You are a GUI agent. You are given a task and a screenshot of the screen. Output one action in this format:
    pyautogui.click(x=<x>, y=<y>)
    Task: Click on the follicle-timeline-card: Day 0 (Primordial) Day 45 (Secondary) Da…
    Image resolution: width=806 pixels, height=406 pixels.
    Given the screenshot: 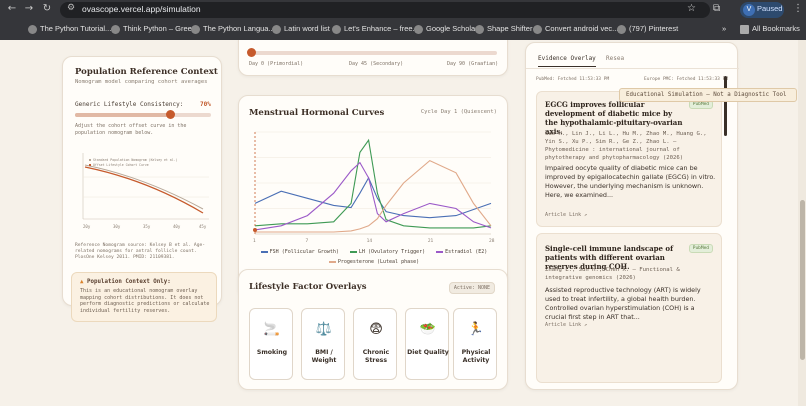 What is the action you would take?
    pyautogui.click(x=373, y=58)
    